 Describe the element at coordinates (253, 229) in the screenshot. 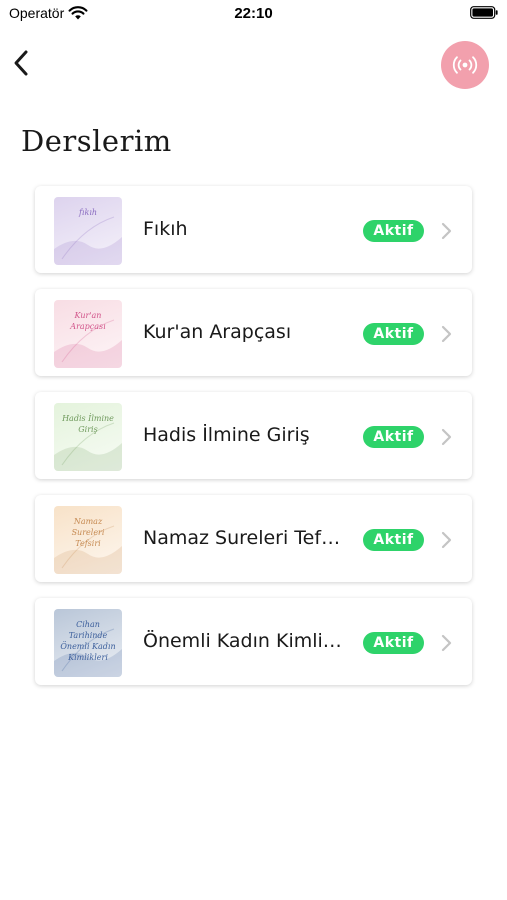

I see `course-card: fıkıh Fıkıh Aktif` at that location.